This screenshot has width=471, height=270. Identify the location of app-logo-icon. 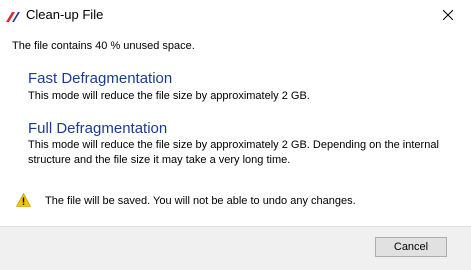
(13, 15).